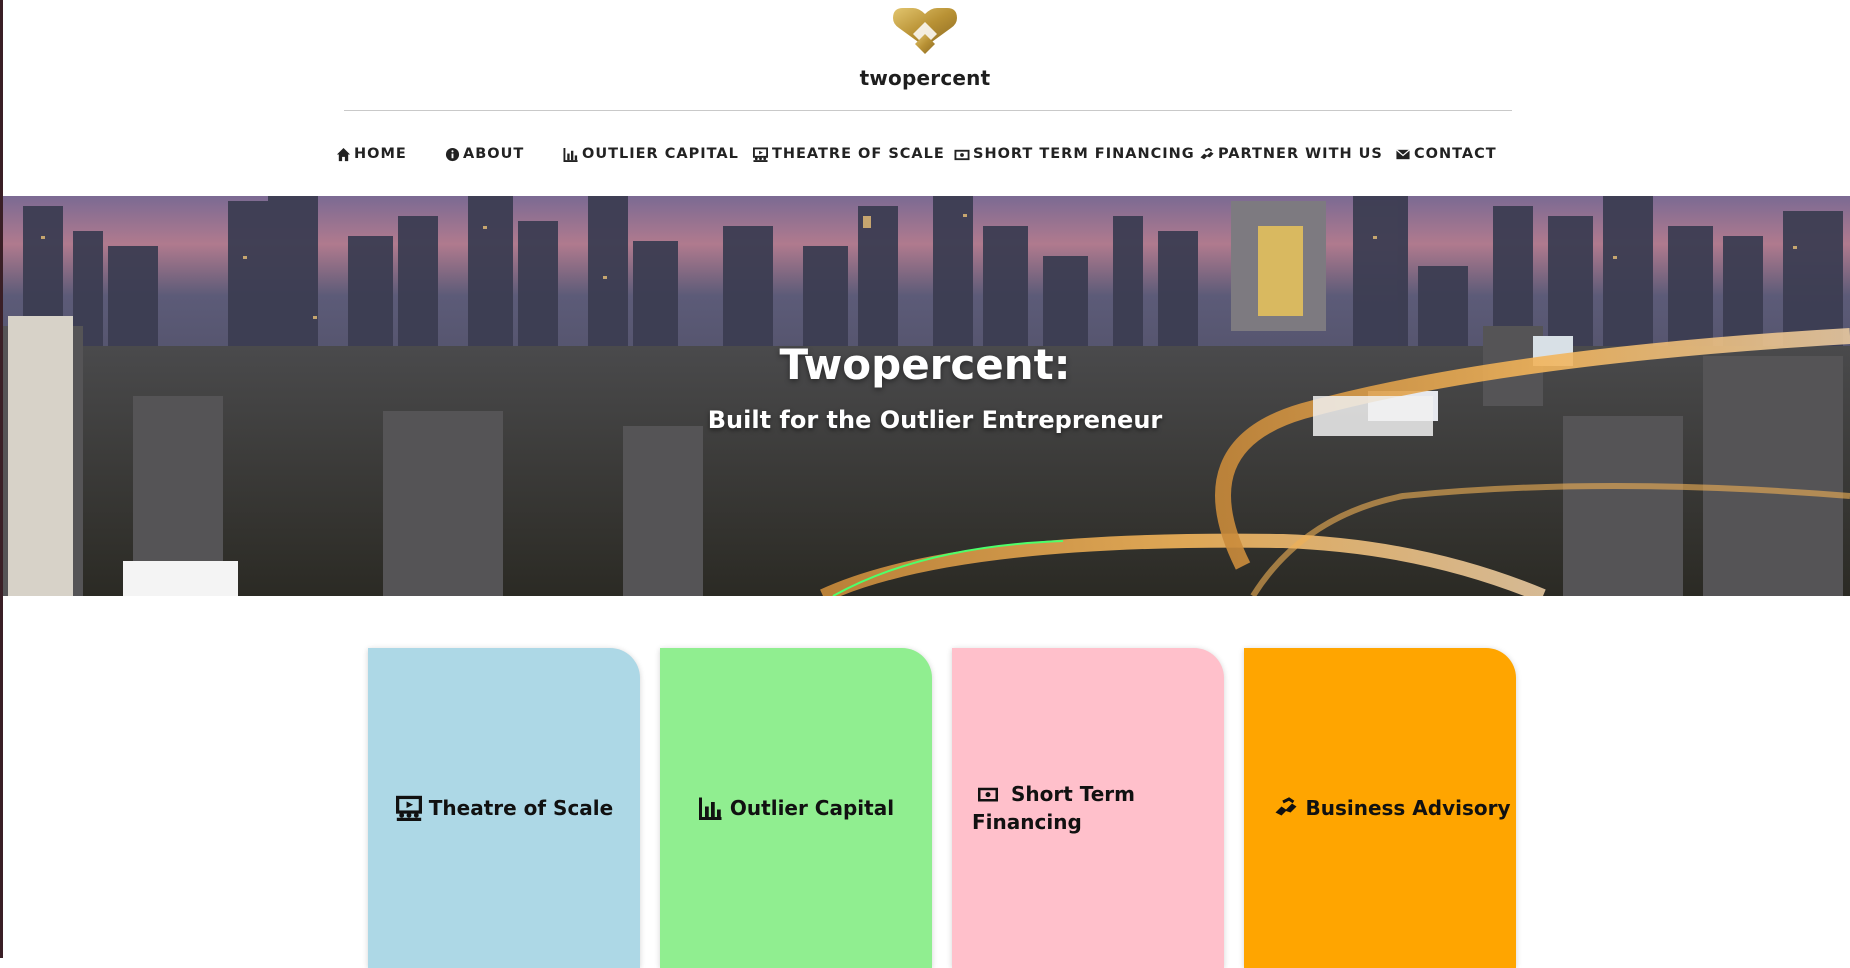 The height and width of the screenshot is (968, 1850). Describe the element at coordinates (935, 420) in the screenshot. I see `hero-subtitle: Built for the Outlier Entrepreneur` at that location.